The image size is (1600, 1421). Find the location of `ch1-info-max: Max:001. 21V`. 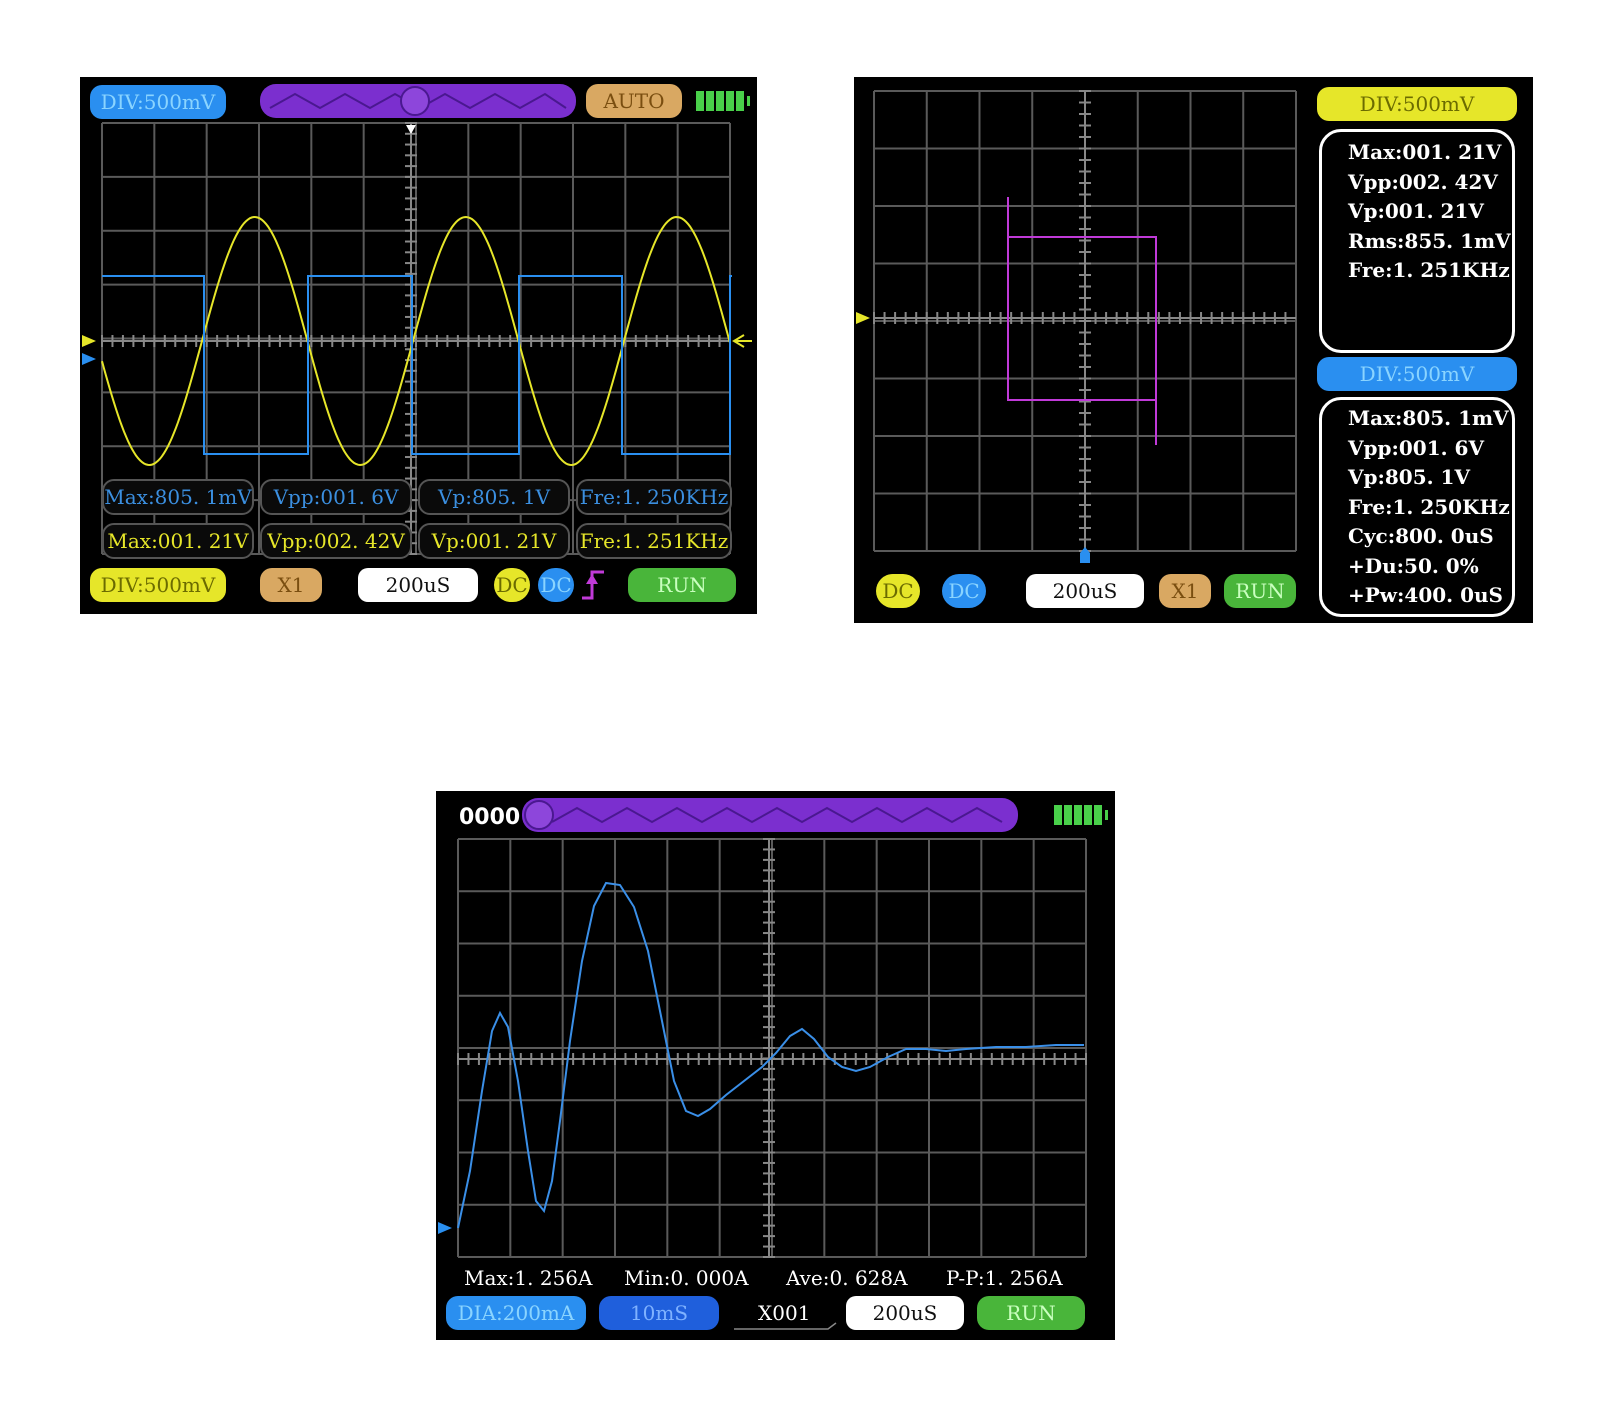

ch1-info-max: Max:001. 21V is located at coordinates (1425, 152).